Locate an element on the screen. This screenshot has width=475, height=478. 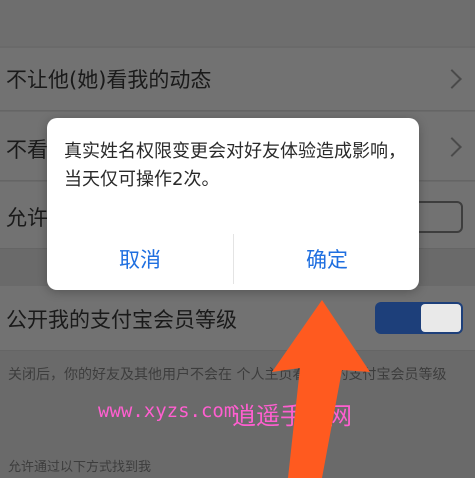
row-public-member-level: 公开我的支付宝会员等级 is located at coordinates (237, 318).